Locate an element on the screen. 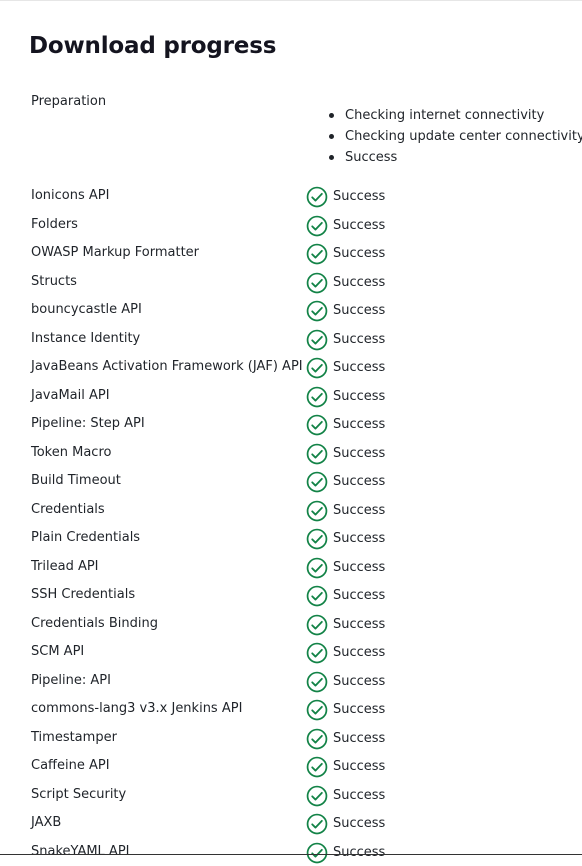 The width and height of the screenshot is (582, 866). preparation-step: Checking update center connectivity is located at coordinates (463, 136).